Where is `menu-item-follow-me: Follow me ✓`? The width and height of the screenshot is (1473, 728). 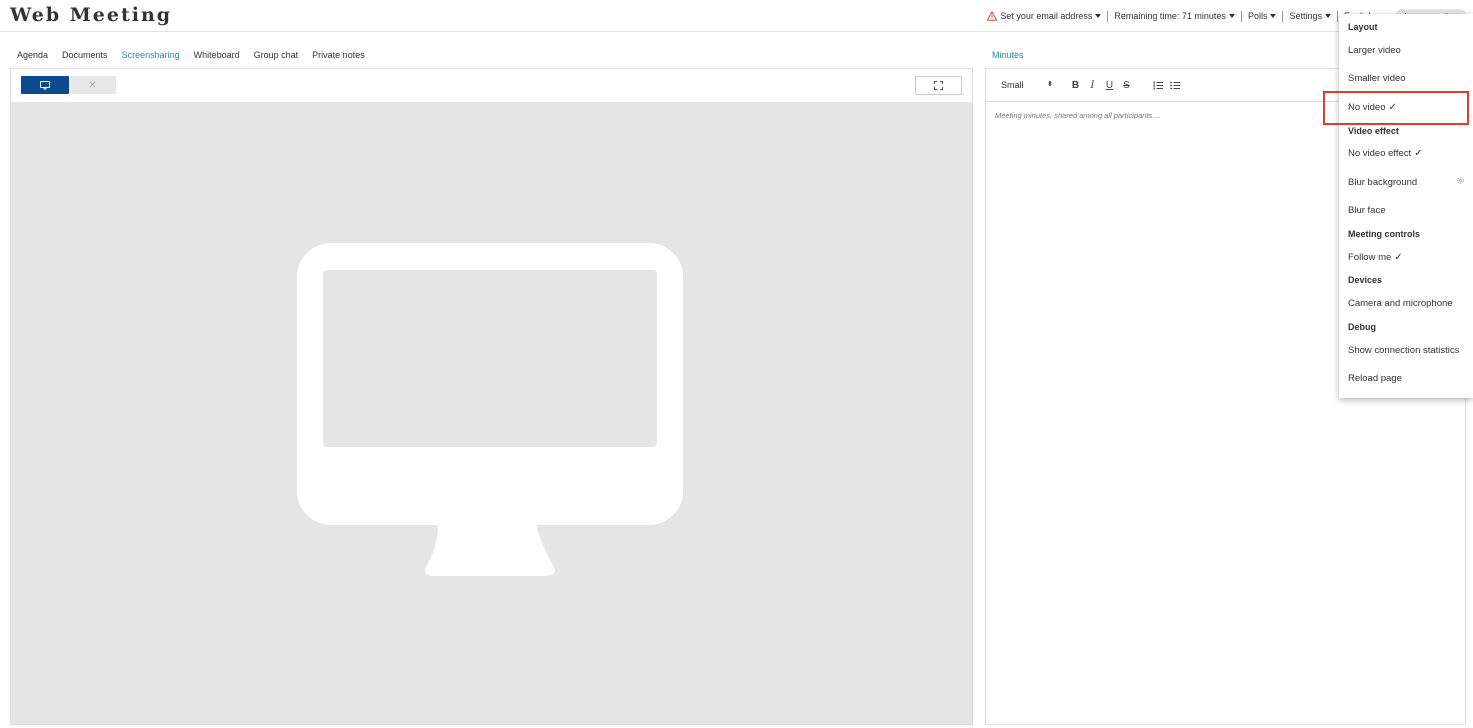
menu-item-follow-me: Follow me ✓ is located at coordinates (1375, 257).